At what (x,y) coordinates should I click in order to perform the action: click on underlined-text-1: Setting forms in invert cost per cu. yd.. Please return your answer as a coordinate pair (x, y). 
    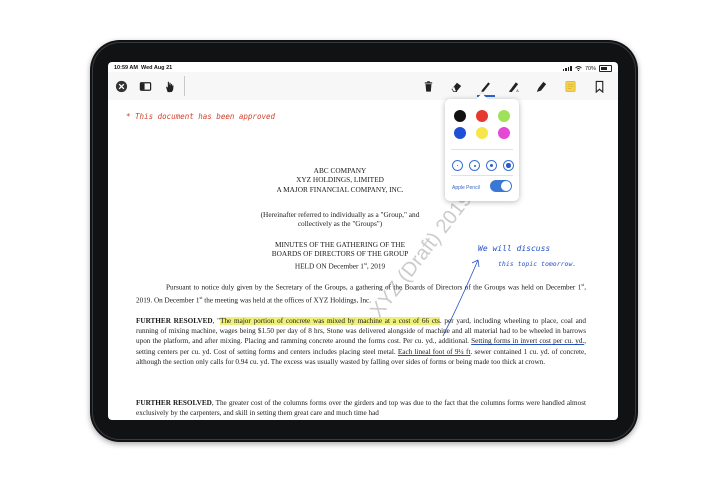
    Looking at the image, I should click on (528, 341).